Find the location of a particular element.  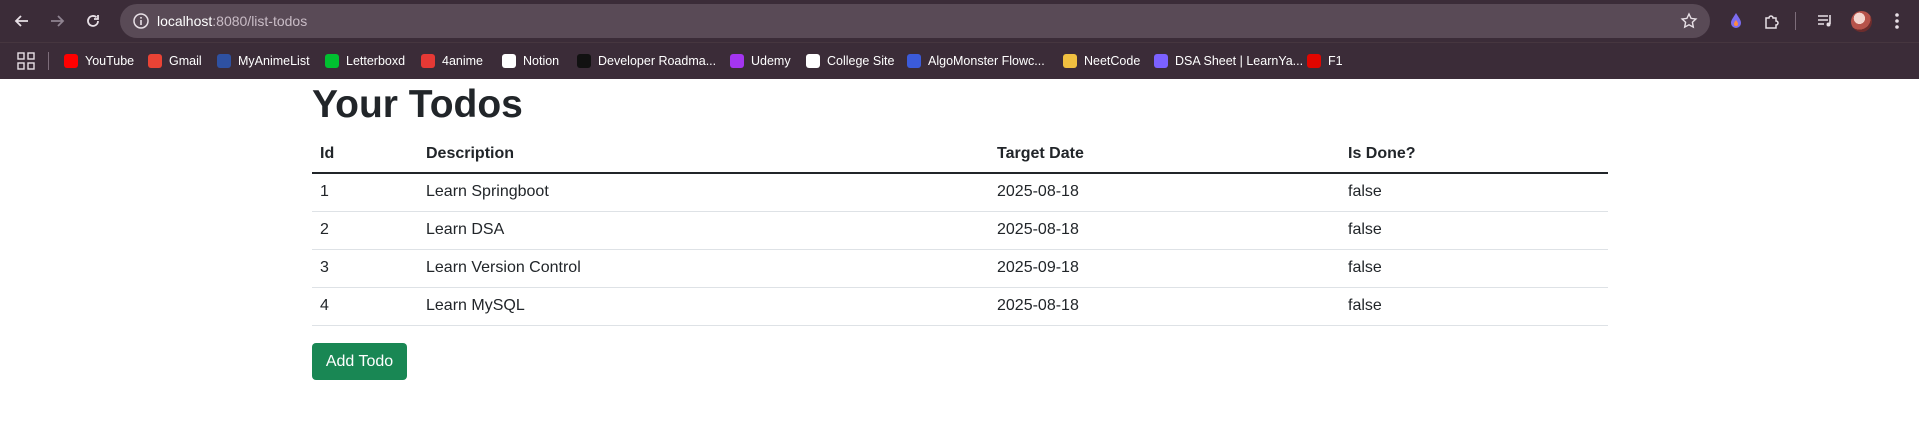

bookmark-label: NeetCode is located at coordinates (1112, 61).